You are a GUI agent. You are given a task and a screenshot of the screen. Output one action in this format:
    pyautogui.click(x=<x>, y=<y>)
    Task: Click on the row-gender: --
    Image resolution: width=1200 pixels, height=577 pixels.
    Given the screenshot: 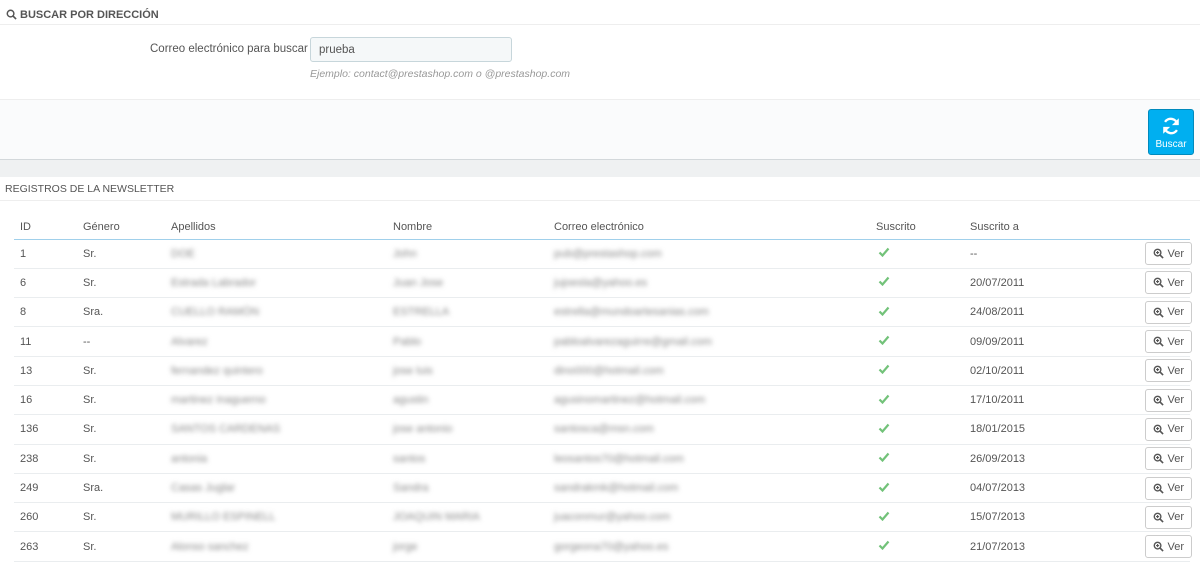 What is the action you would take?
    pyautogui.click(x=121, y=341)
    